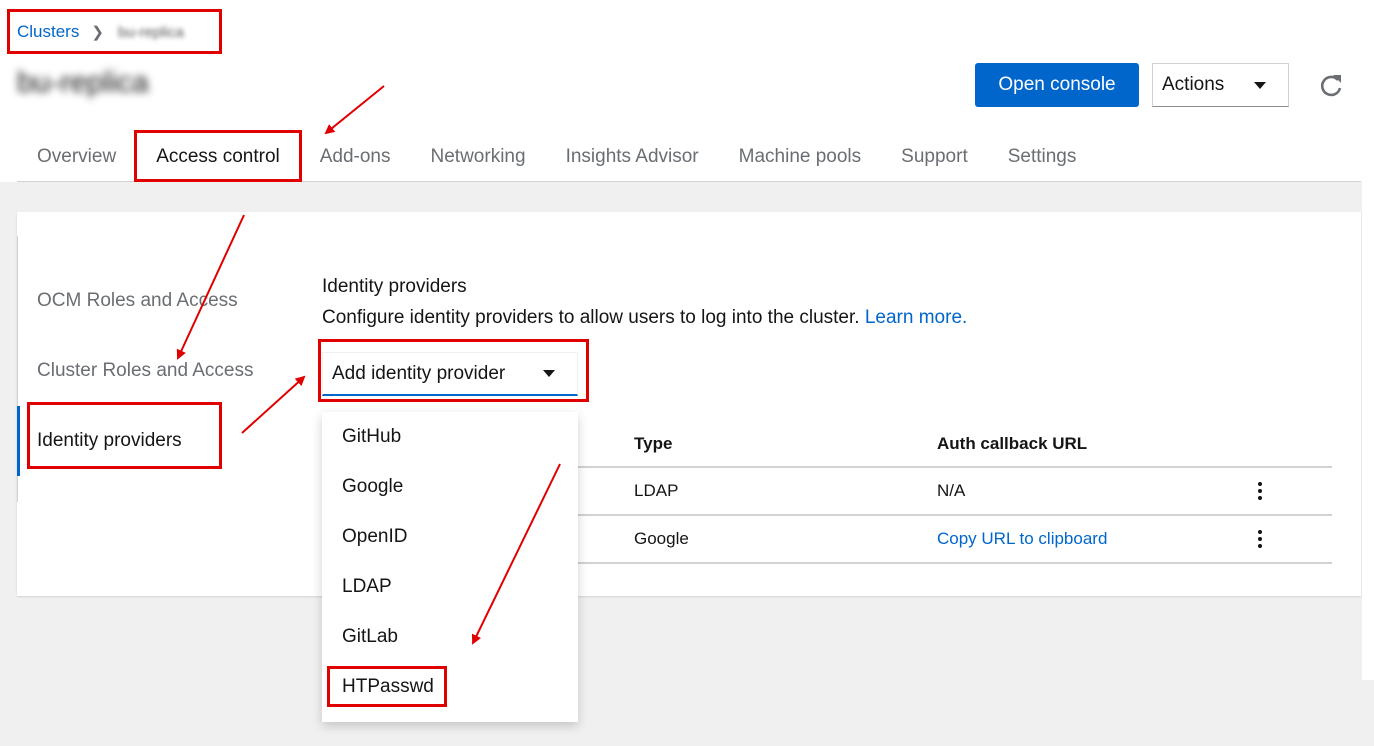 This screenshot has height=746, width=1374. I want to click on tab-support: Support, so click(934, 157).